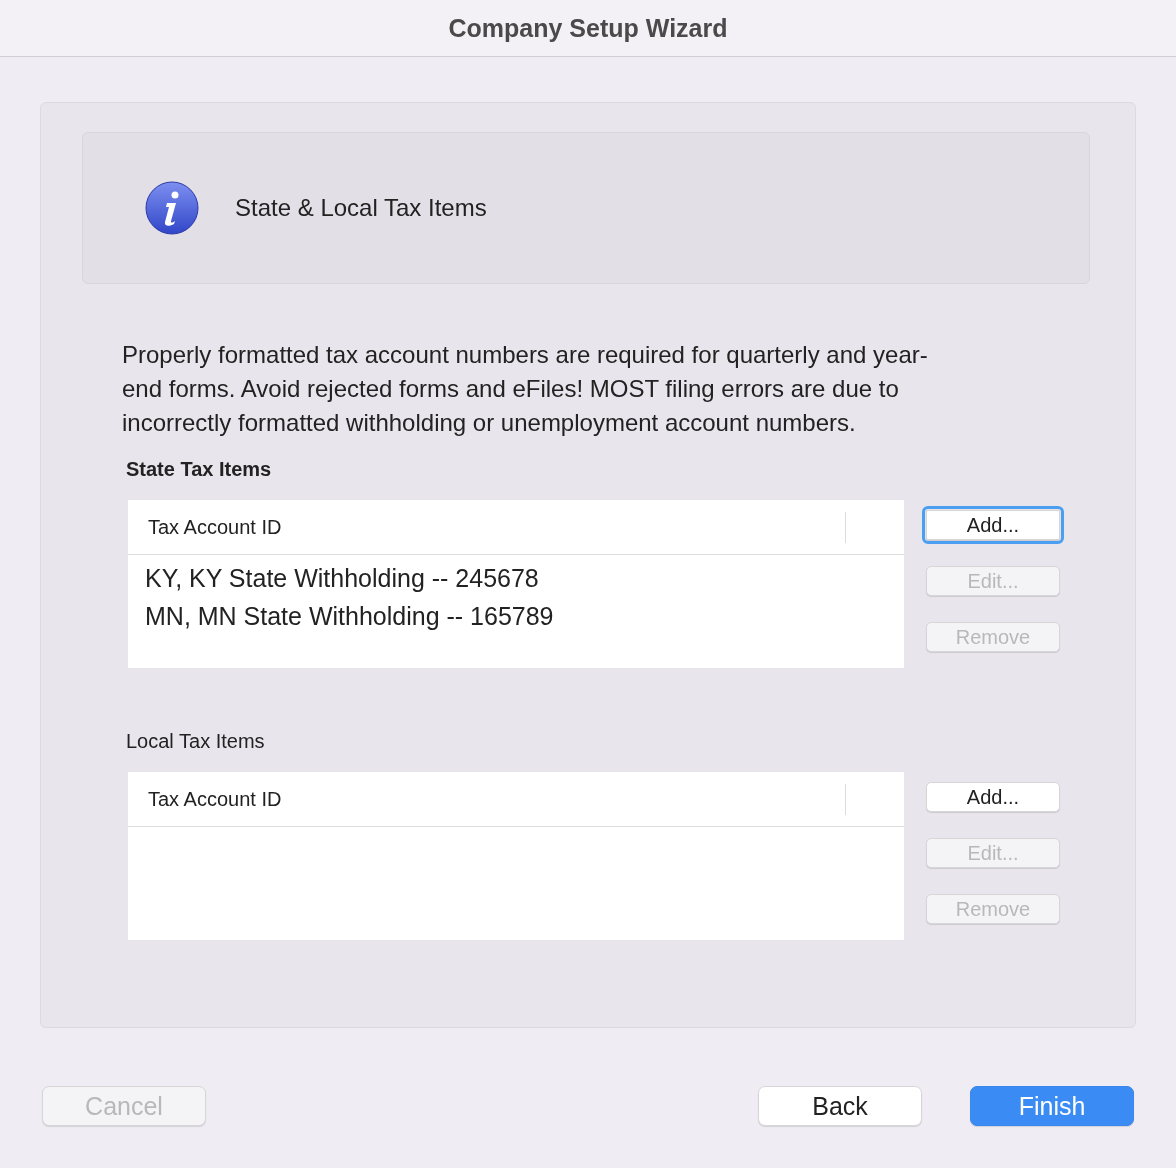 This screenshot has width=1176, height=1168. Describe the element at coordinates (361, 208) in the screenshot. I see `header-title: State & Local Tax Items` at that location.